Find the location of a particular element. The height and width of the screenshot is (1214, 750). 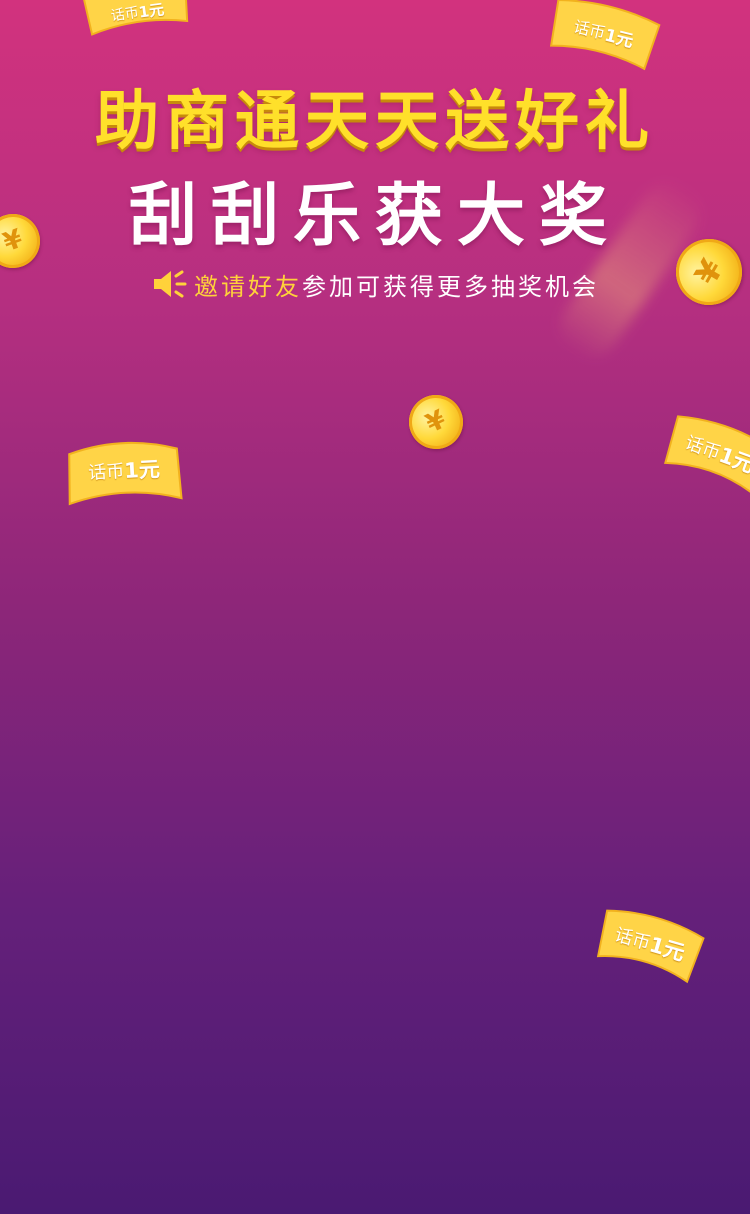

sub-title: 刮刮乐获大奖 is located at coordinates (374, 216).